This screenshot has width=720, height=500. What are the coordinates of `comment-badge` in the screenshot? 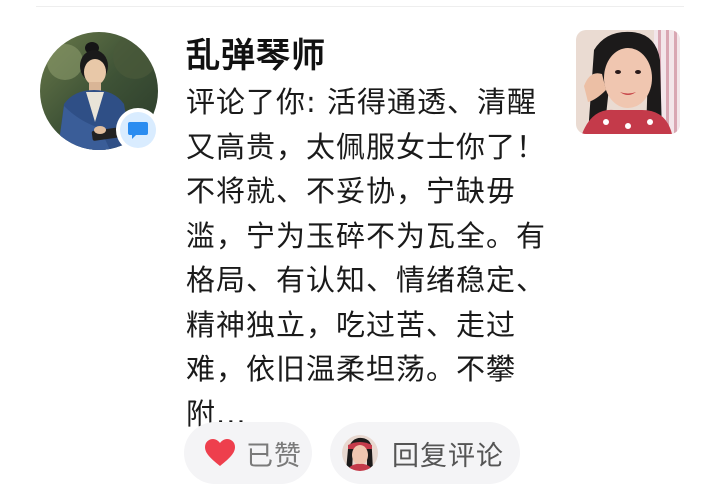 It's located at (138, 130).